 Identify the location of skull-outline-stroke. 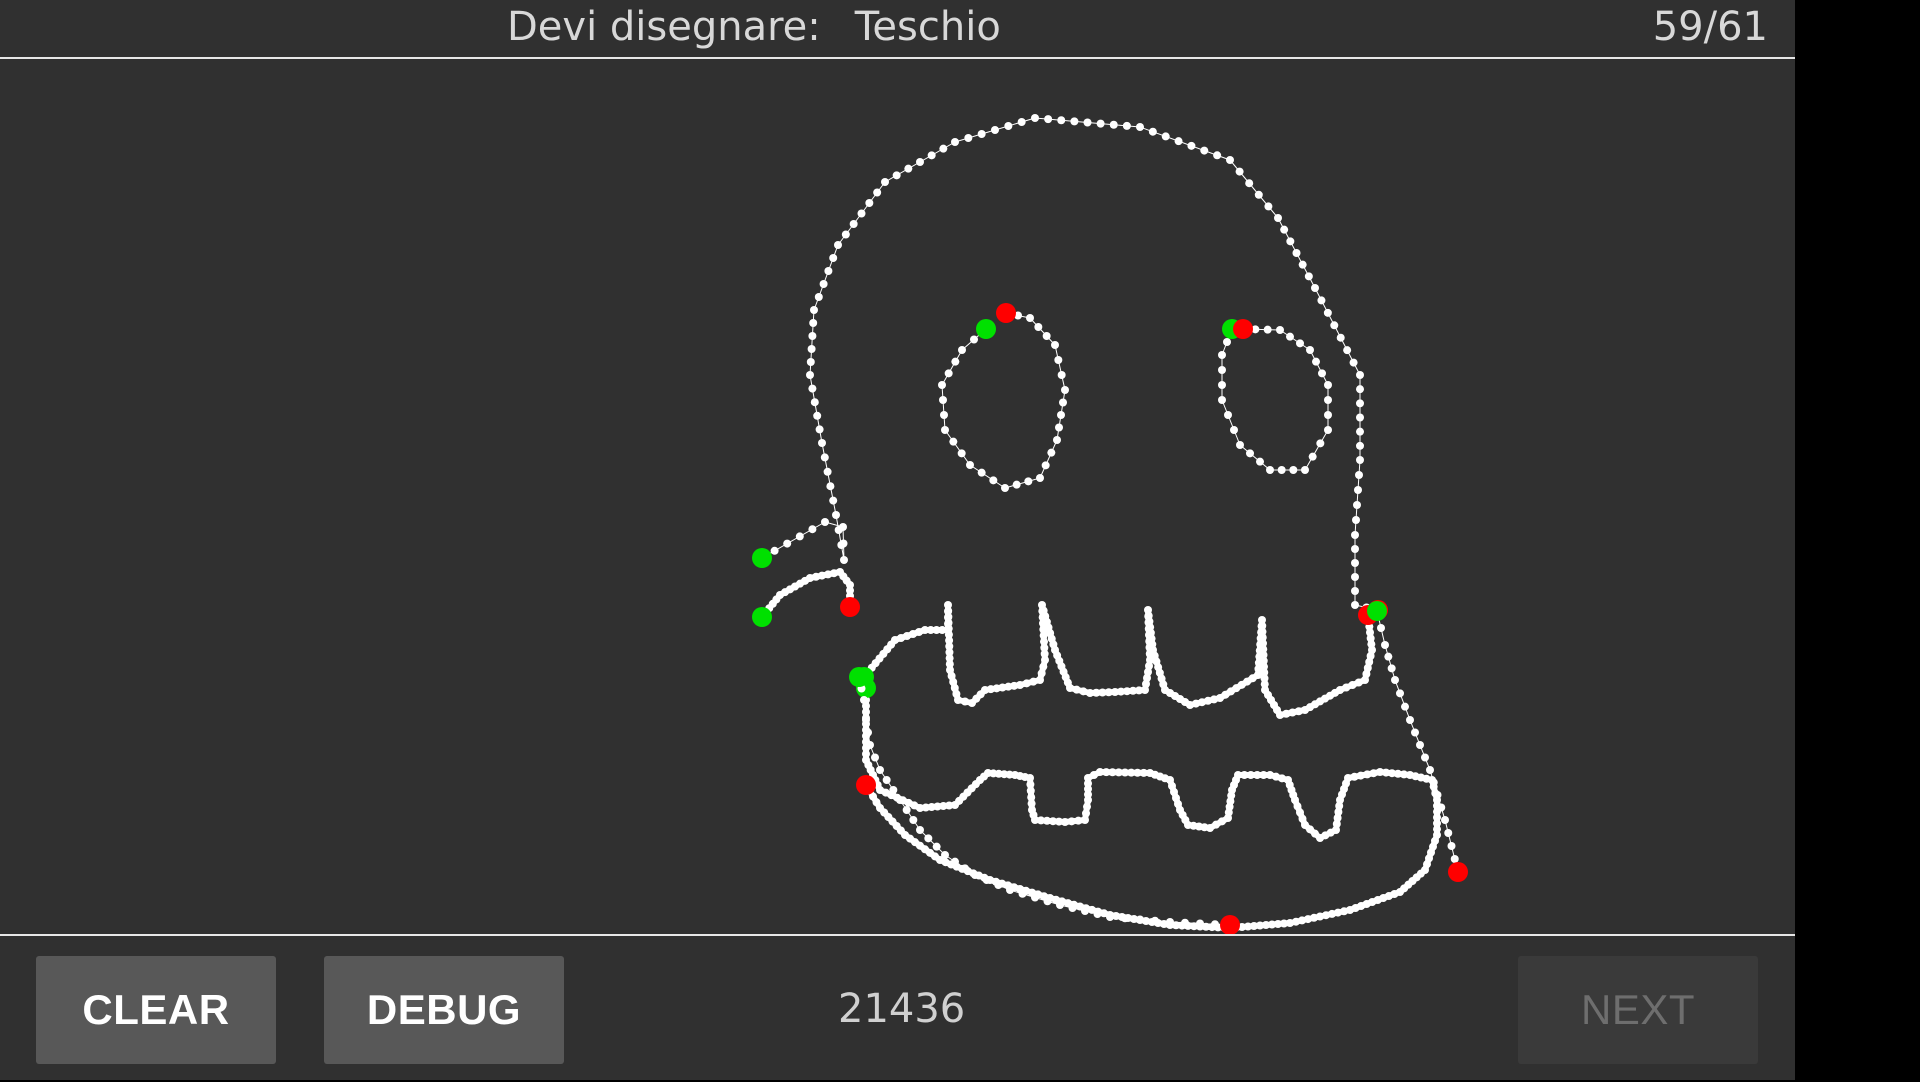
(1070, 364).